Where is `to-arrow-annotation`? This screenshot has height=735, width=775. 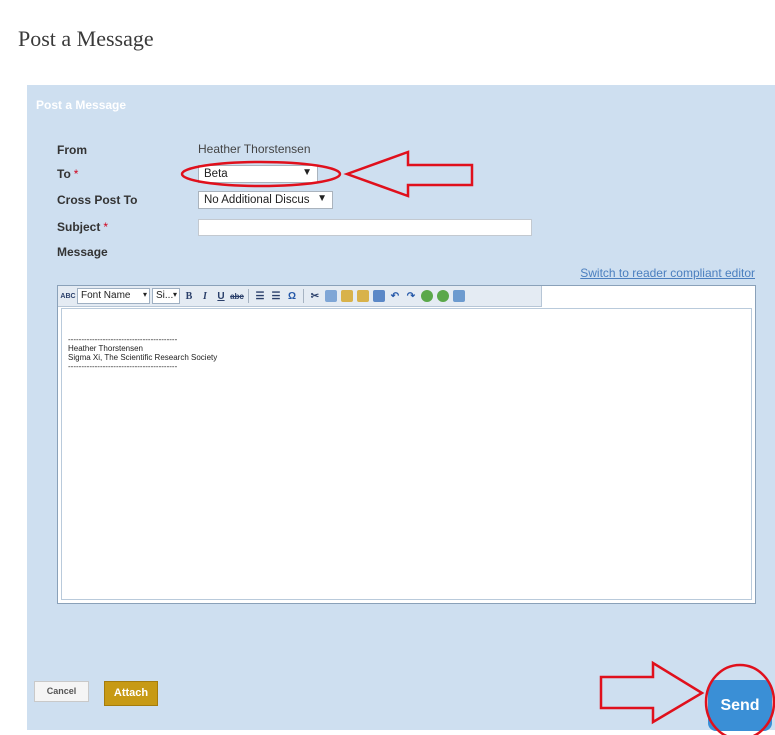 to-arrow-annotation is located at coordinates (408, 174).